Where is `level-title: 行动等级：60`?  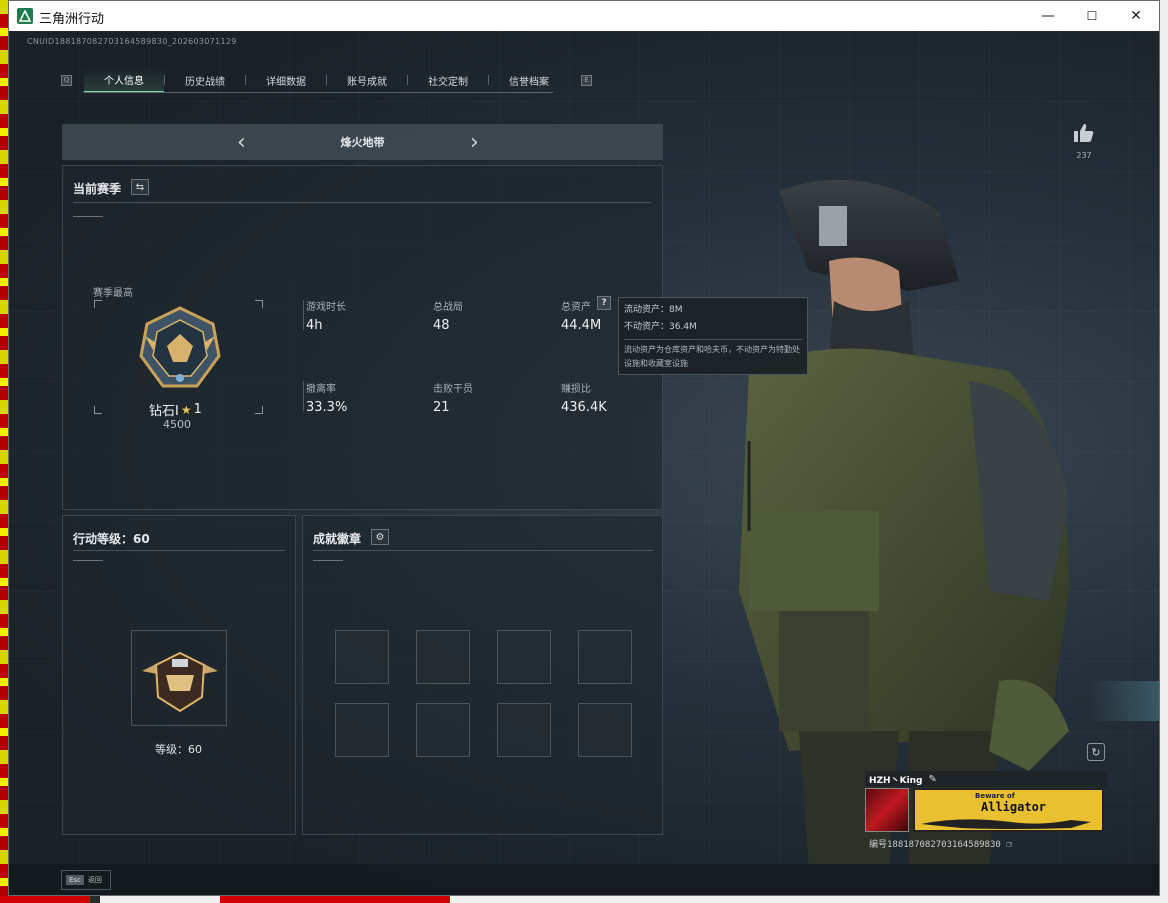
level-title: 行动等级：60 is located at coordinates (111, 539).